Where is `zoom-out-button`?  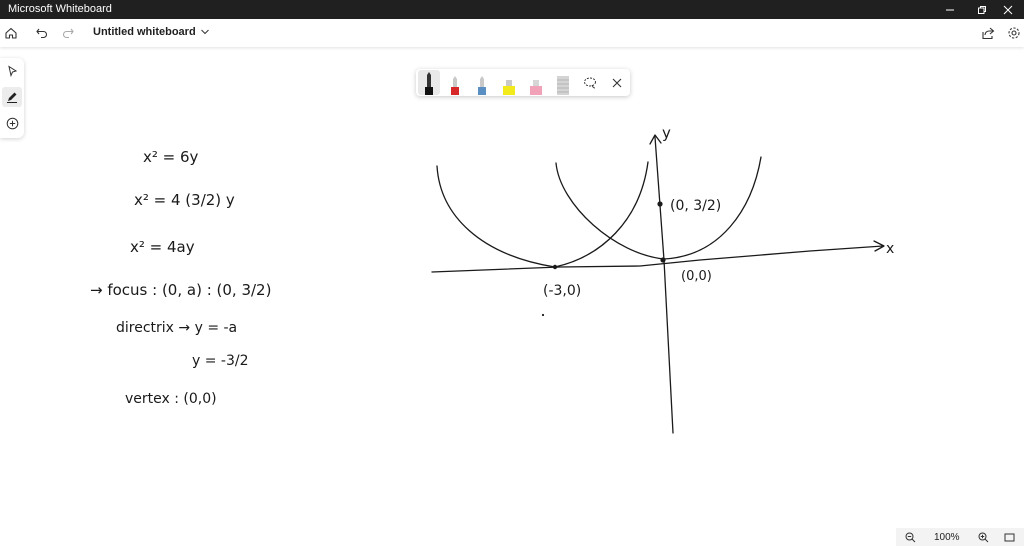
zoom-out-button is located at coordinates (910, 537).